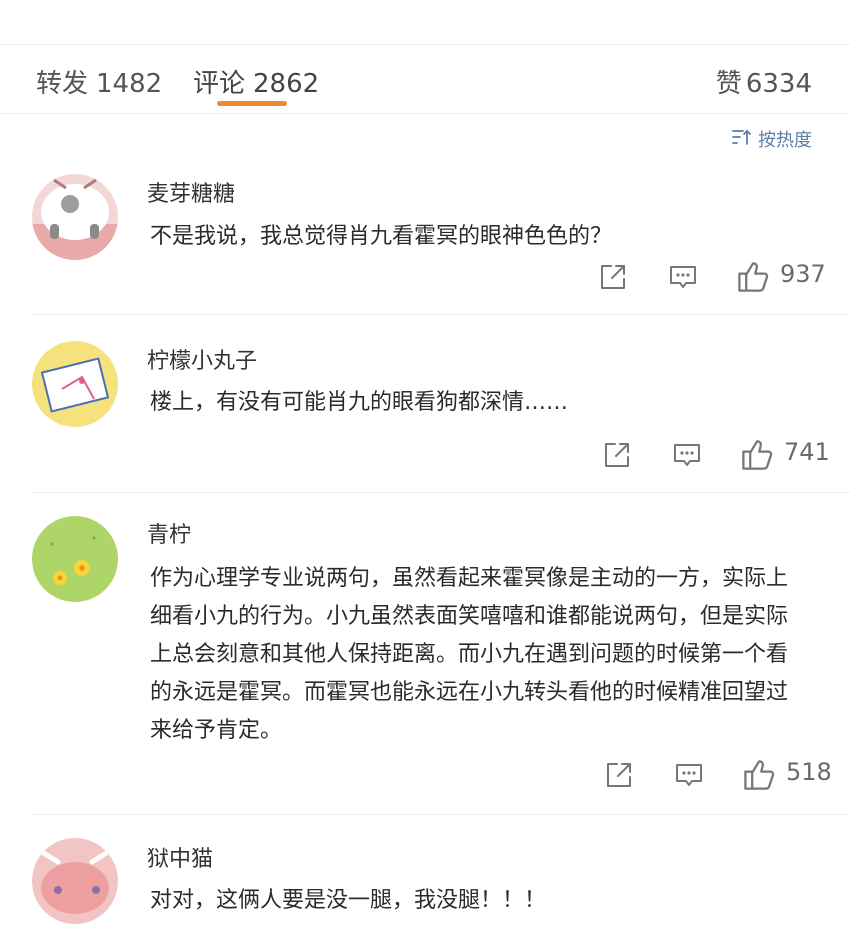 This screenshot has height=936, width=850. I want to click on comment-text: 对对，这俩人要是没一腿，我没腿！！！, so click(348, 900).